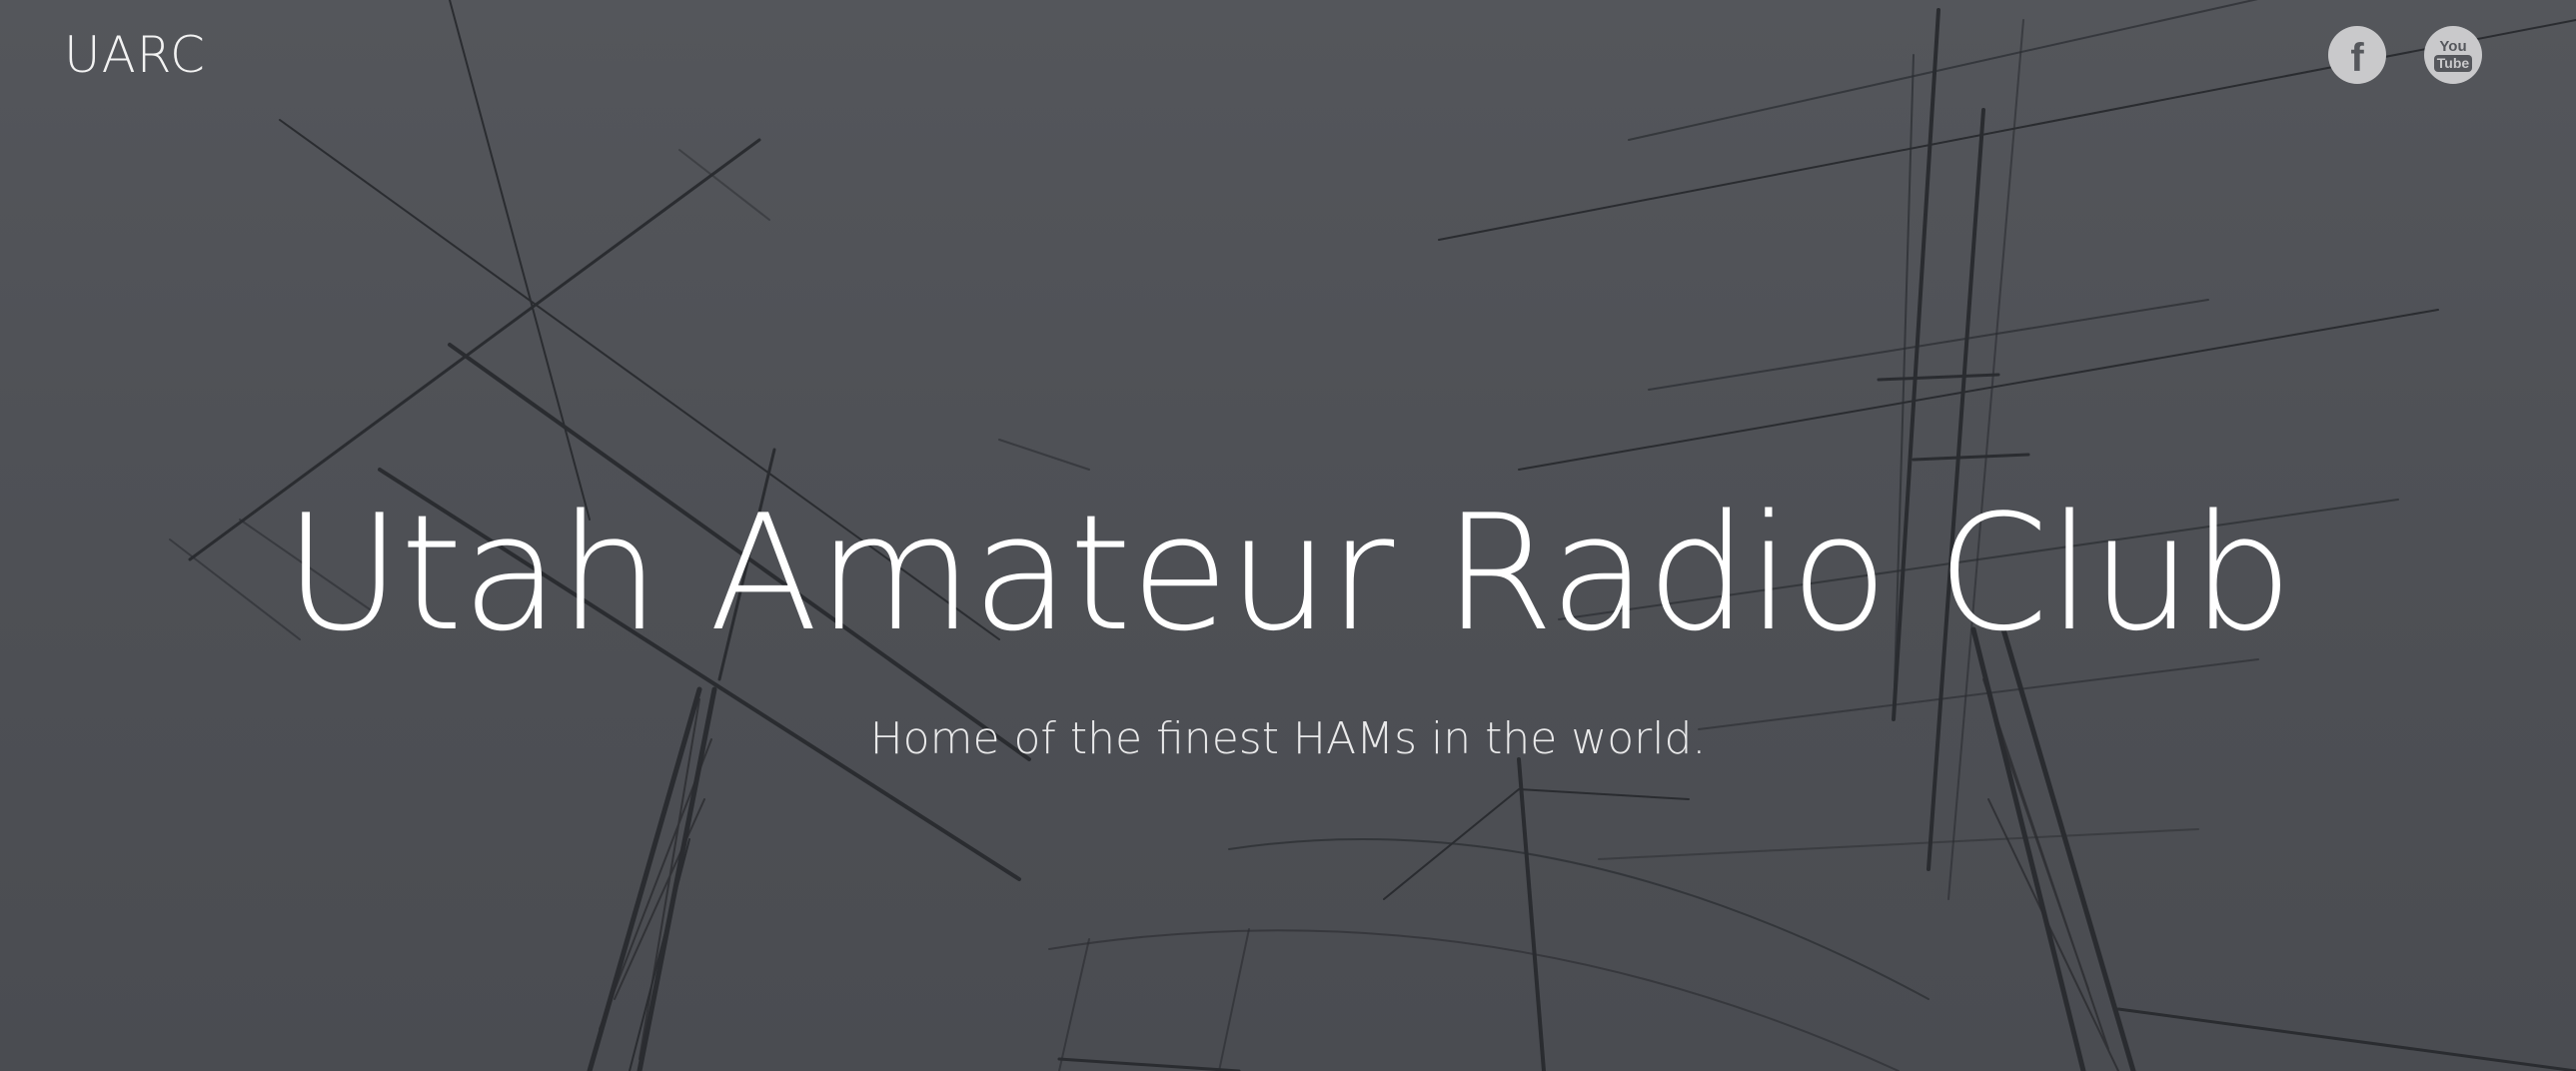  I want to click on site-logo-link: UARC, so click(135, 55).